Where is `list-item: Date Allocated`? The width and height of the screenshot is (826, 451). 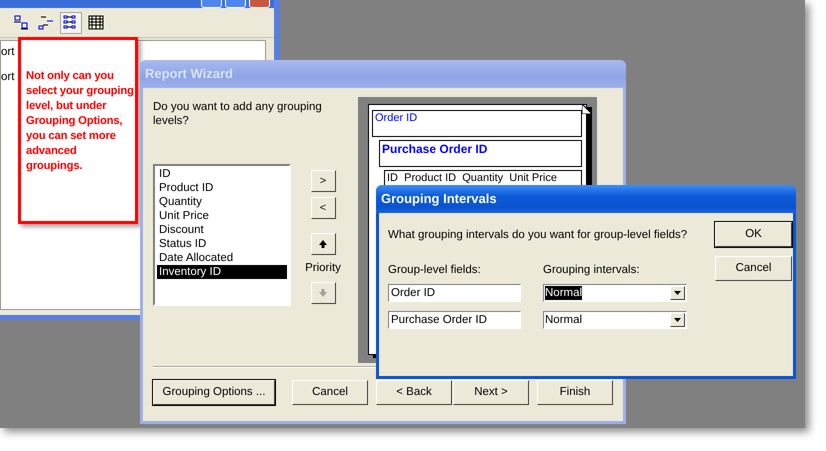 list-item: Date Allocated is located at coordinates (222, 258).